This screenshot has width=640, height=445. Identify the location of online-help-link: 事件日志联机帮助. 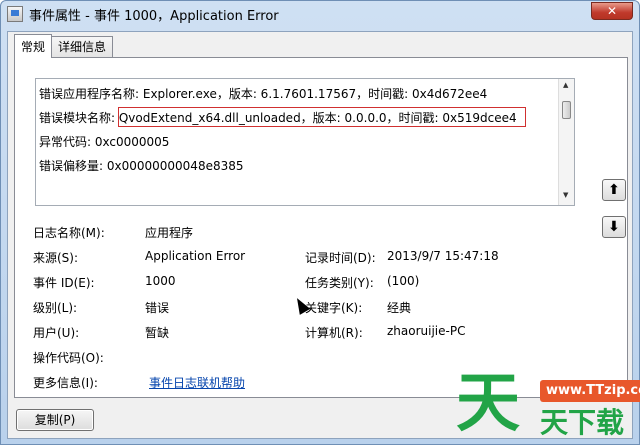
(197, 382).